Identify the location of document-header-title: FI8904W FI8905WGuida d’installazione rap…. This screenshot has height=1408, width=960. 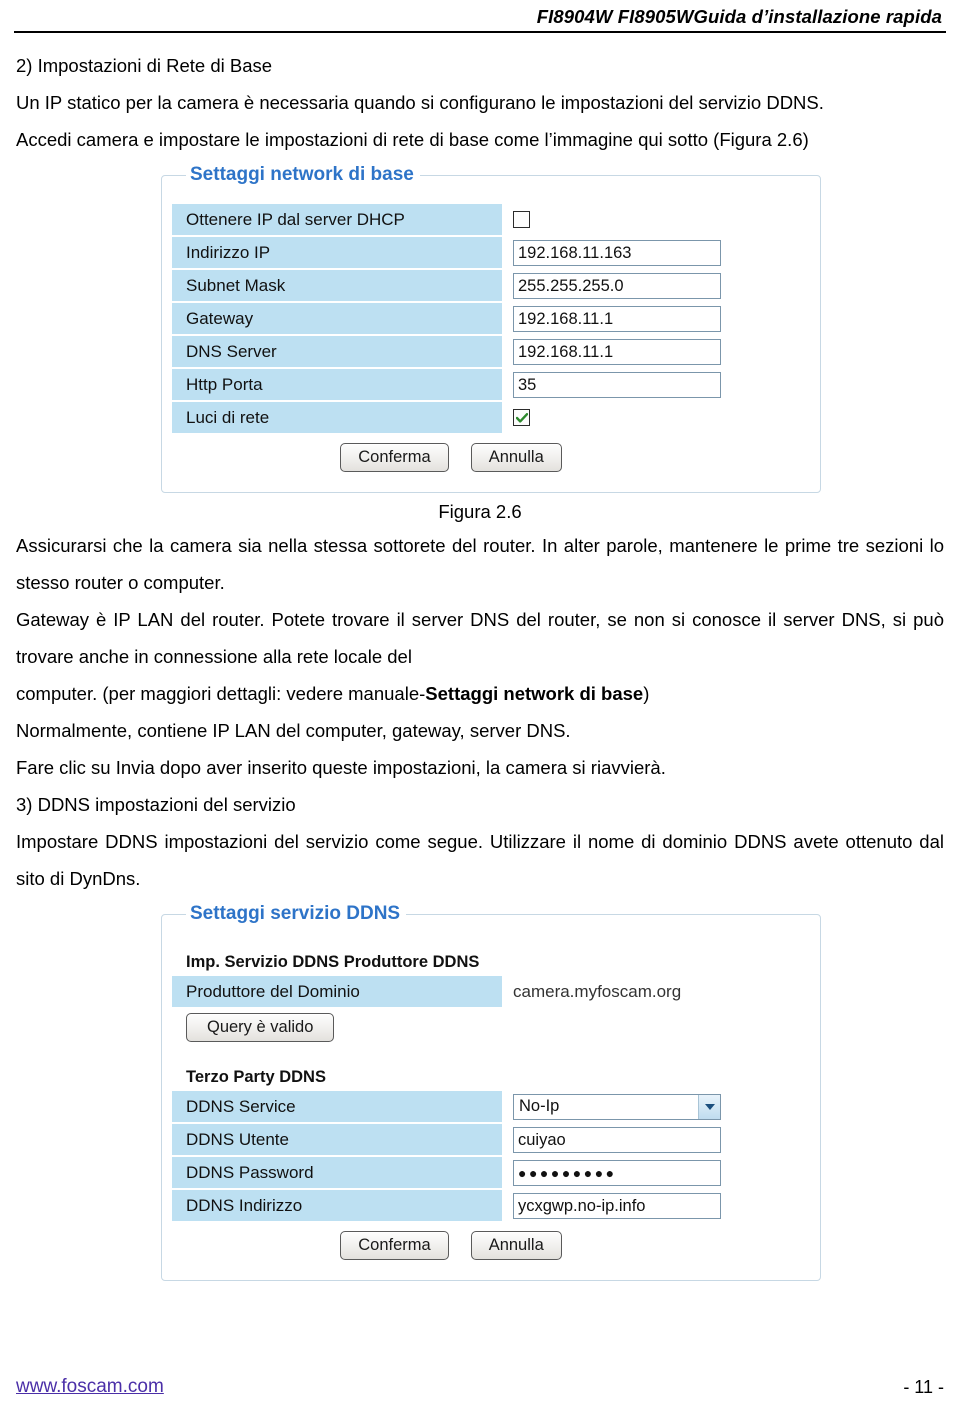
(739, 16).